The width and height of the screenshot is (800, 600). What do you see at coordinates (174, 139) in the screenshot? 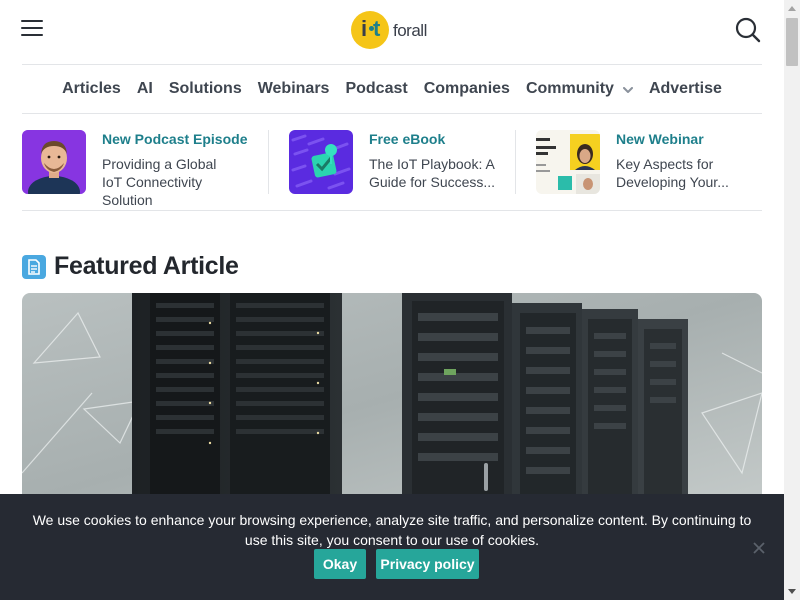
I see `promo-kicker: New Podcast Episode` at bounding box center [174, 139].